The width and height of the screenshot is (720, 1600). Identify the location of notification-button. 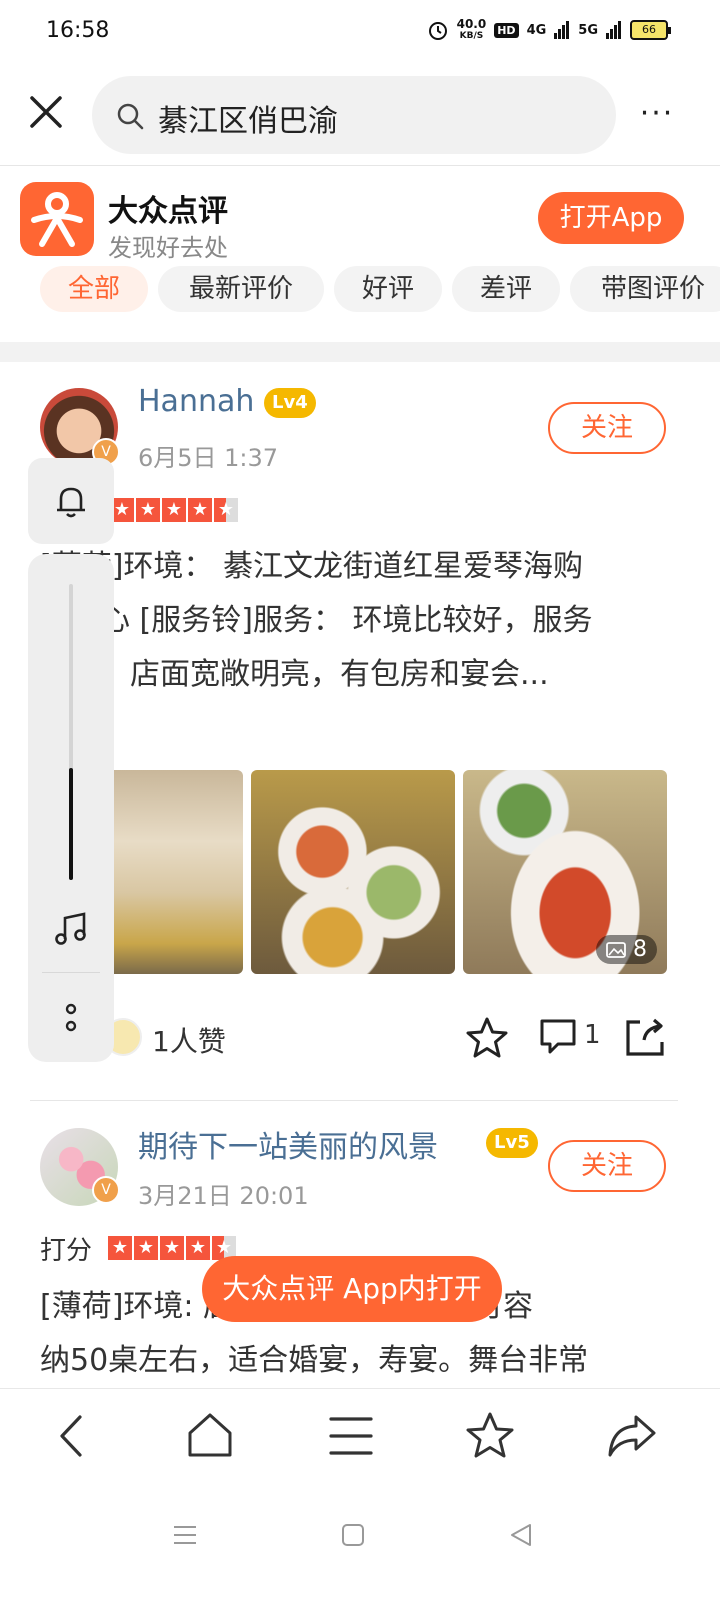
(71, 501).